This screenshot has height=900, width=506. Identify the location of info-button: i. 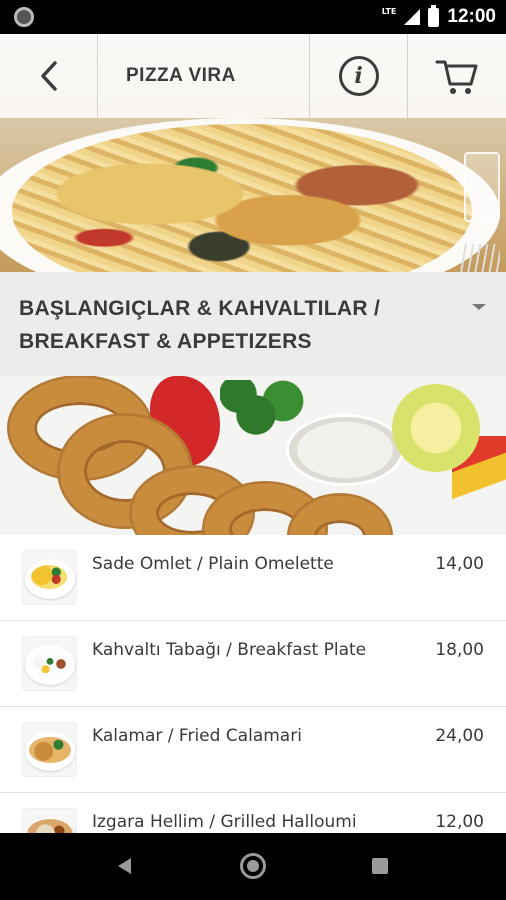
(359, 76).